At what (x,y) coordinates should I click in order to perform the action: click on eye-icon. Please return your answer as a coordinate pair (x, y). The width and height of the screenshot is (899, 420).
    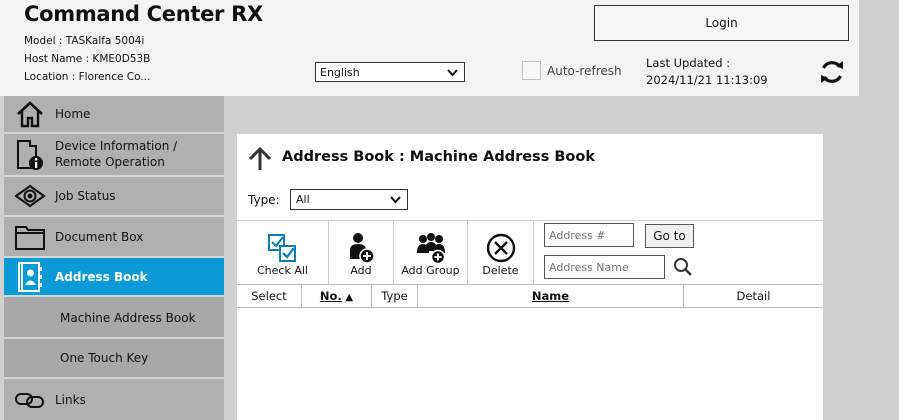
    Looking at the image, I should click on (30, 196).